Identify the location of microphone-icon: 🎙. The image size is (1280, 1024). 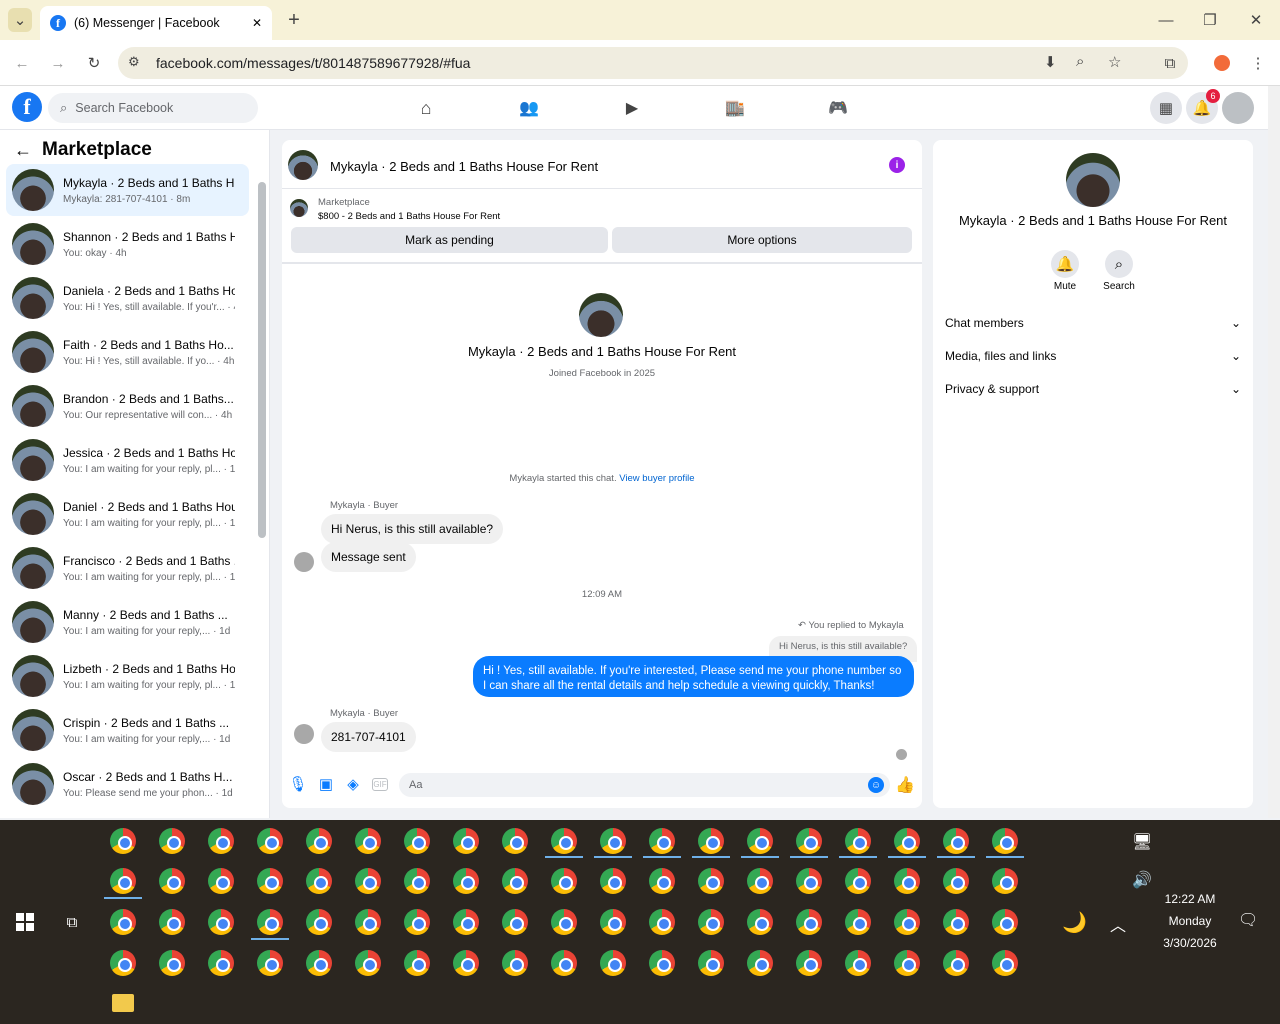
(297, 784).